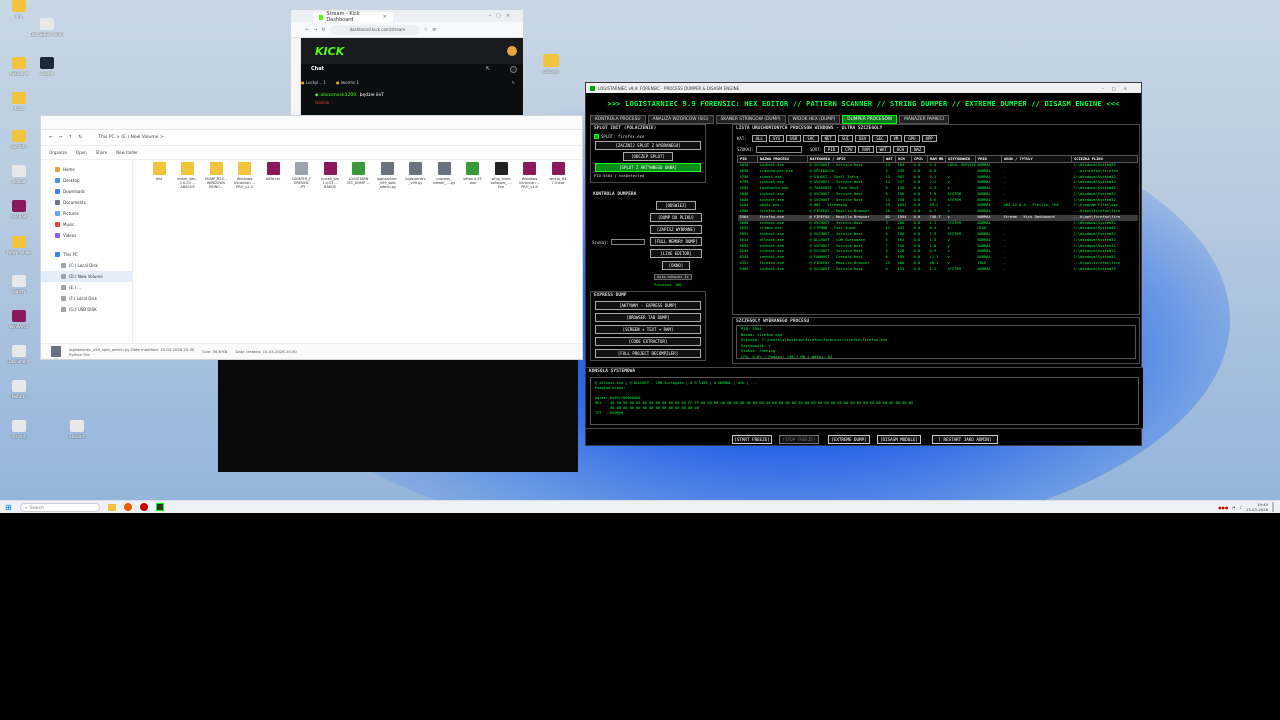 Image resolution: width=1280 pixels, height=720 pixels. What do you see at coordinates (912, 138) in the screenshot?
I see `category-chip: GPU` at bounding box center [912, 138].